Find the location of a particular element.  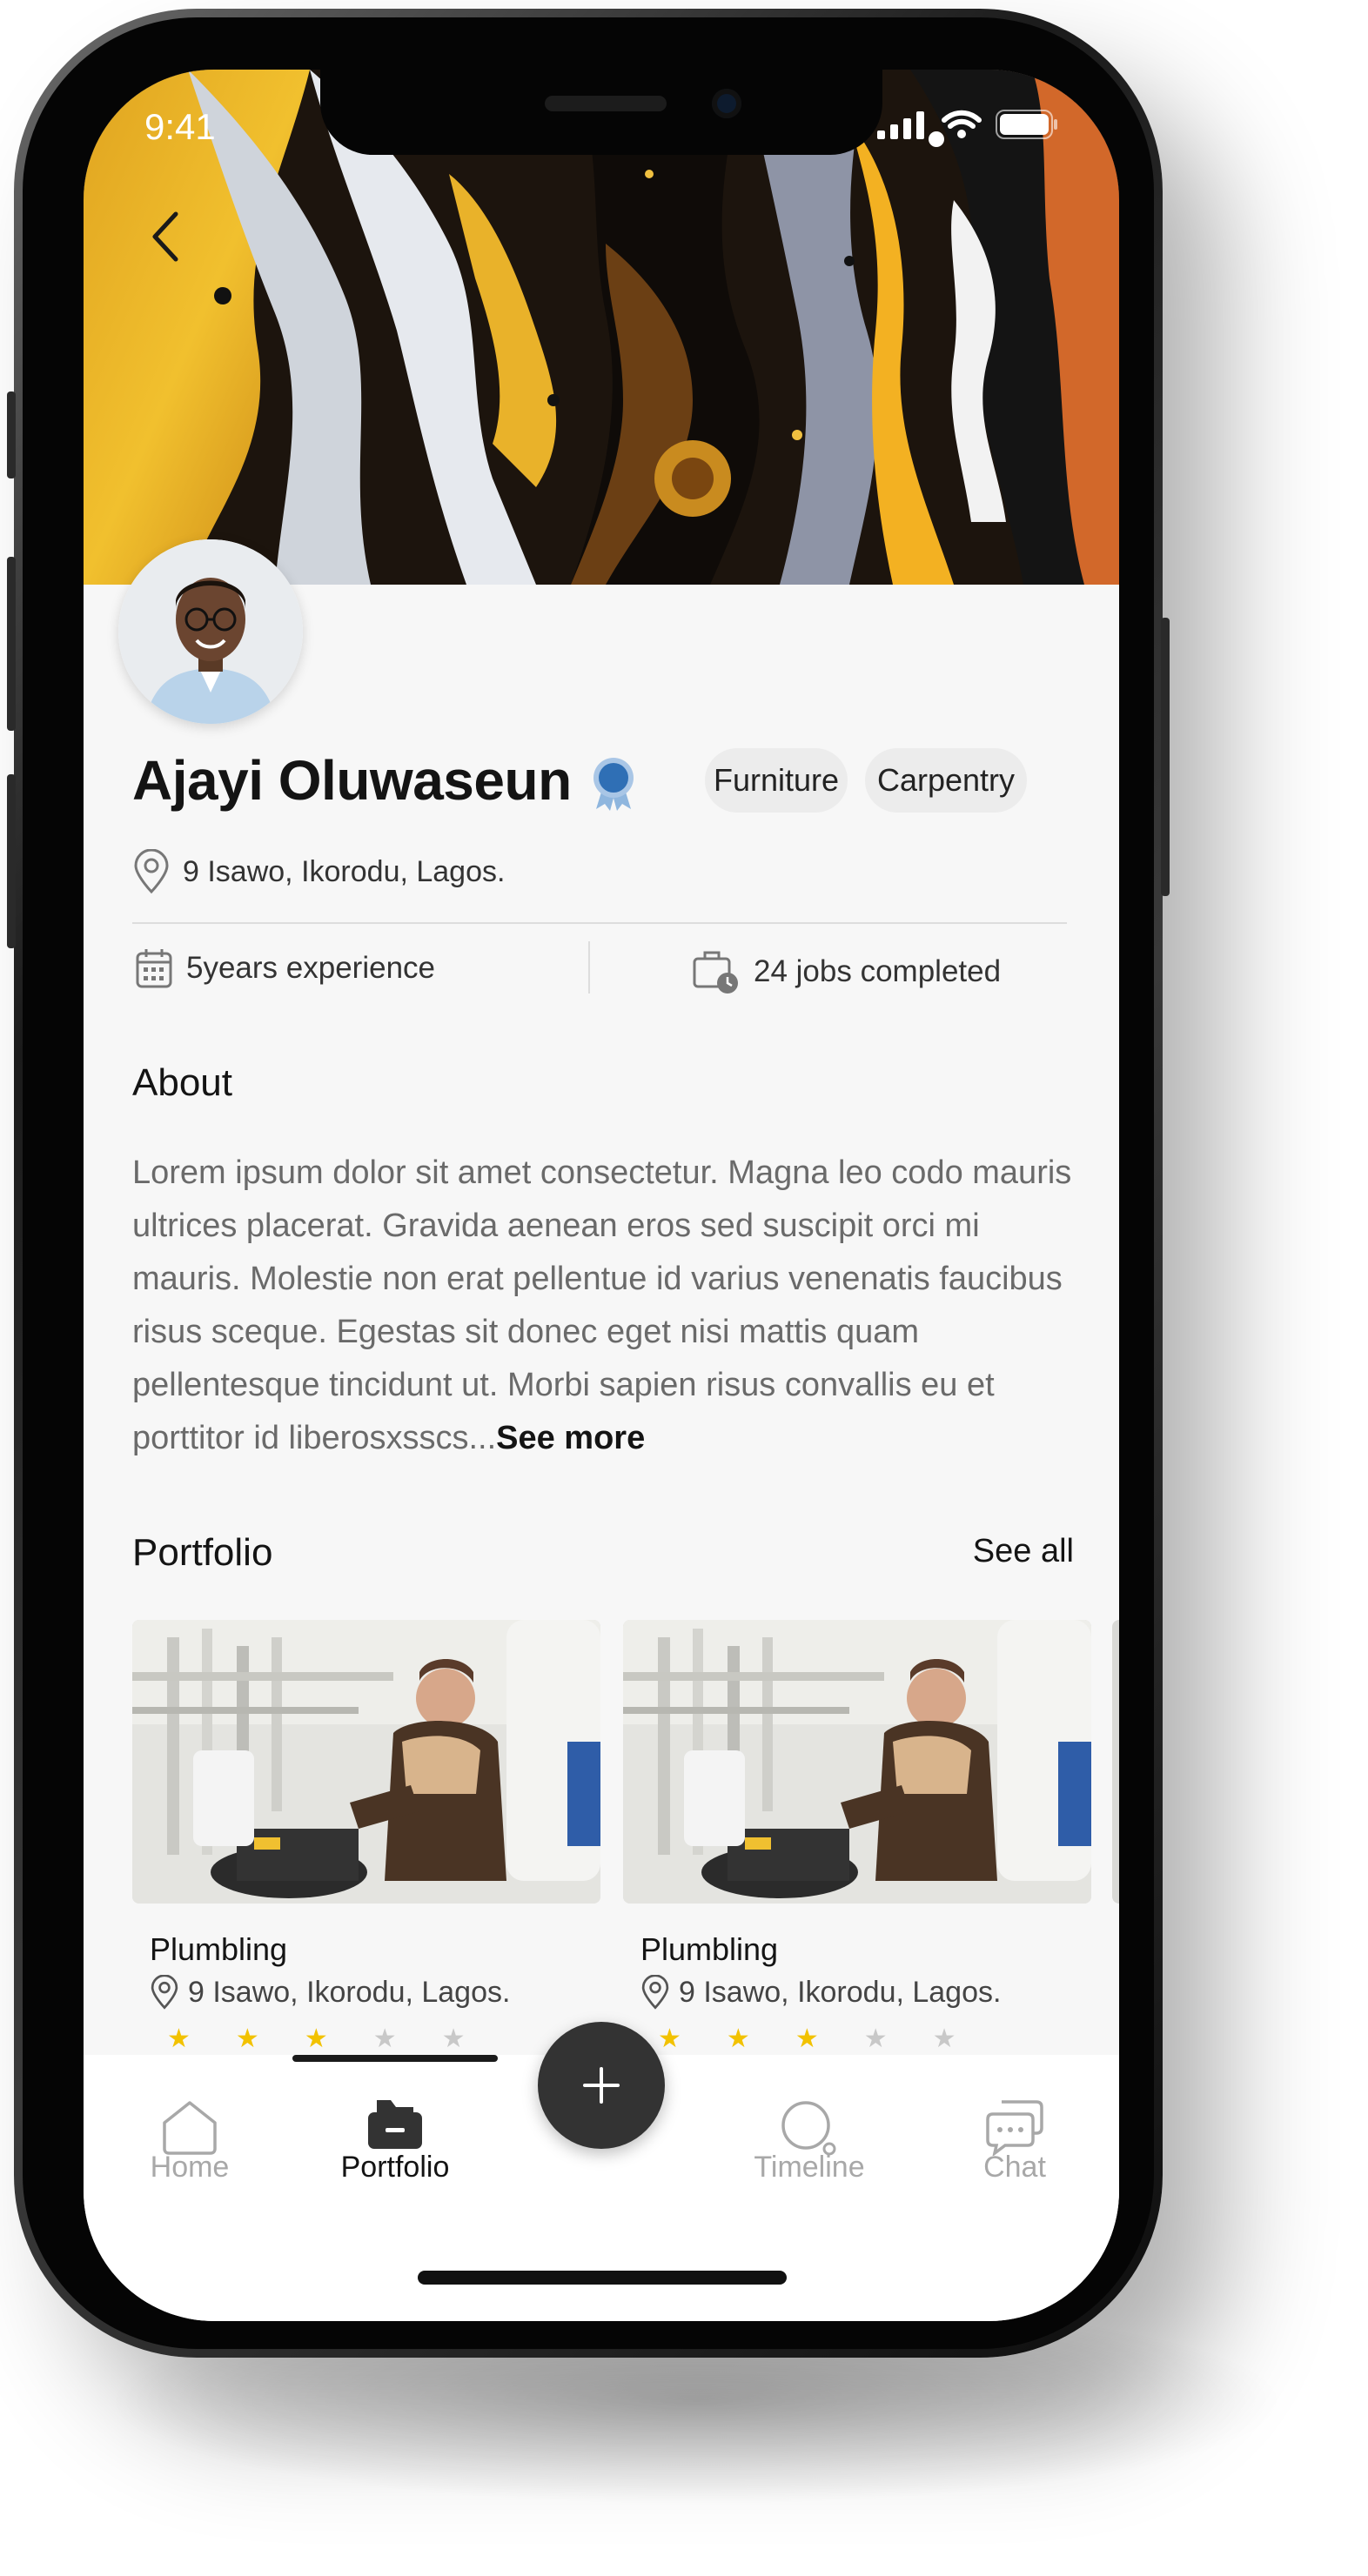

volume-down-button is located at coordinates (11, 861).